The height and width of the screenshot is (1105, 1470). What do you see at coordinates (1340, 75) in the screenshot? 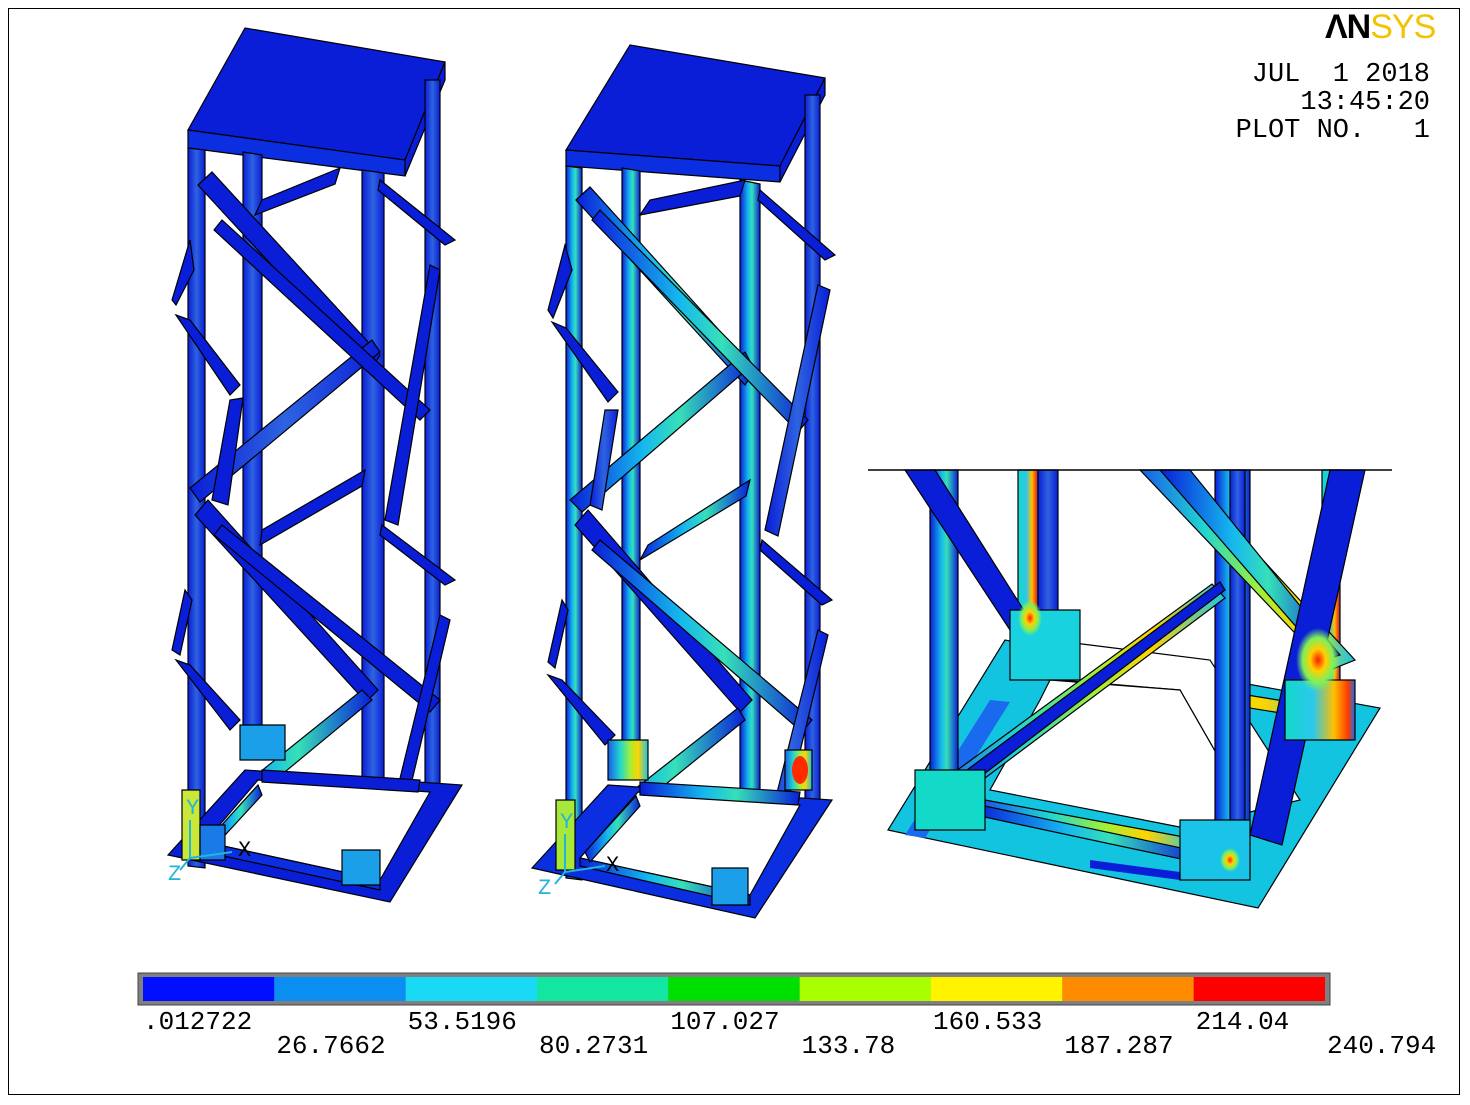
I see `plot-date: JUL 1 2018` at bounding box center [1340, 75].